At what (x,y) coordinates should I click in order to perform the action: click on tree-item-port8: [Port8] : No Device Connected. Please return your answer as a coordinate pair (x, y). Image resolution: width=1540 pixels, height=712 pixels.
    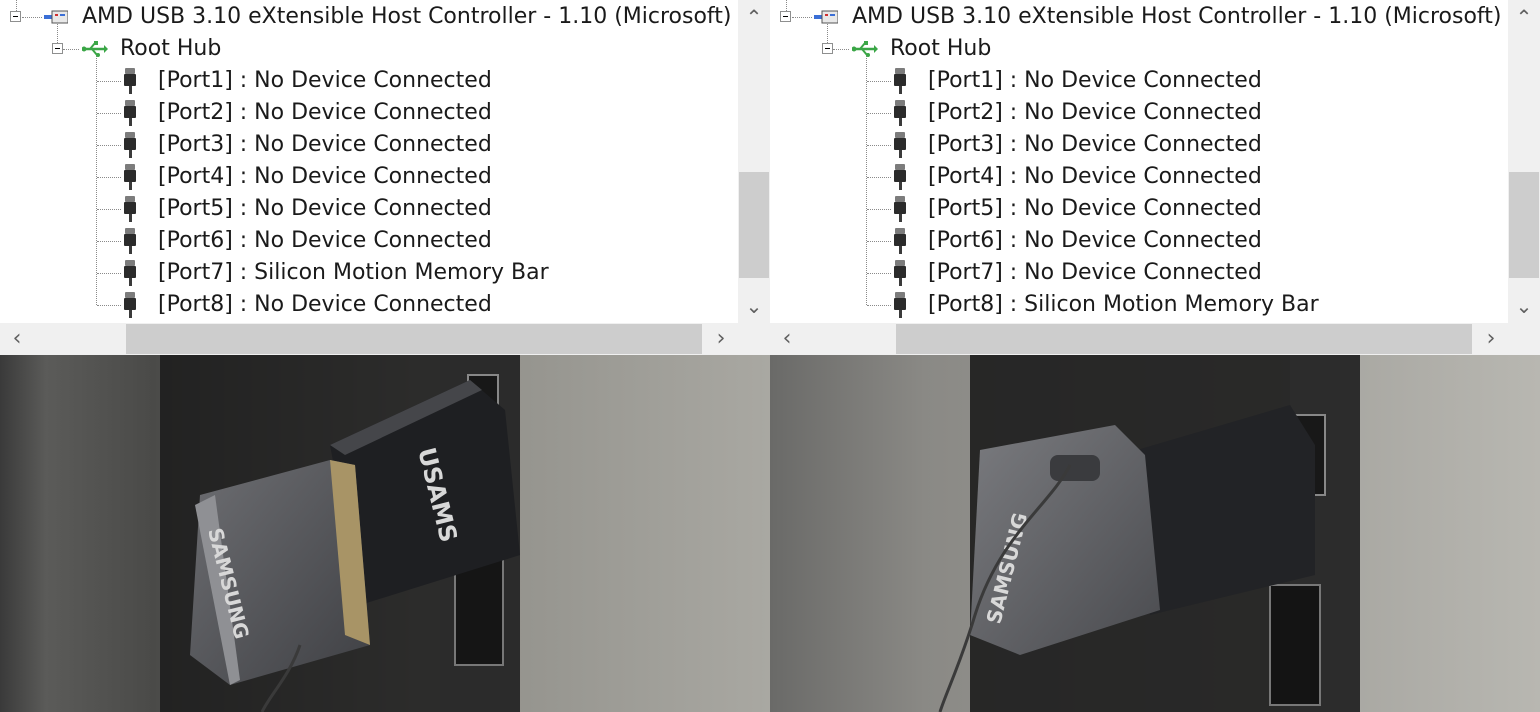
    Looking at the image, I should click on (325, 305).